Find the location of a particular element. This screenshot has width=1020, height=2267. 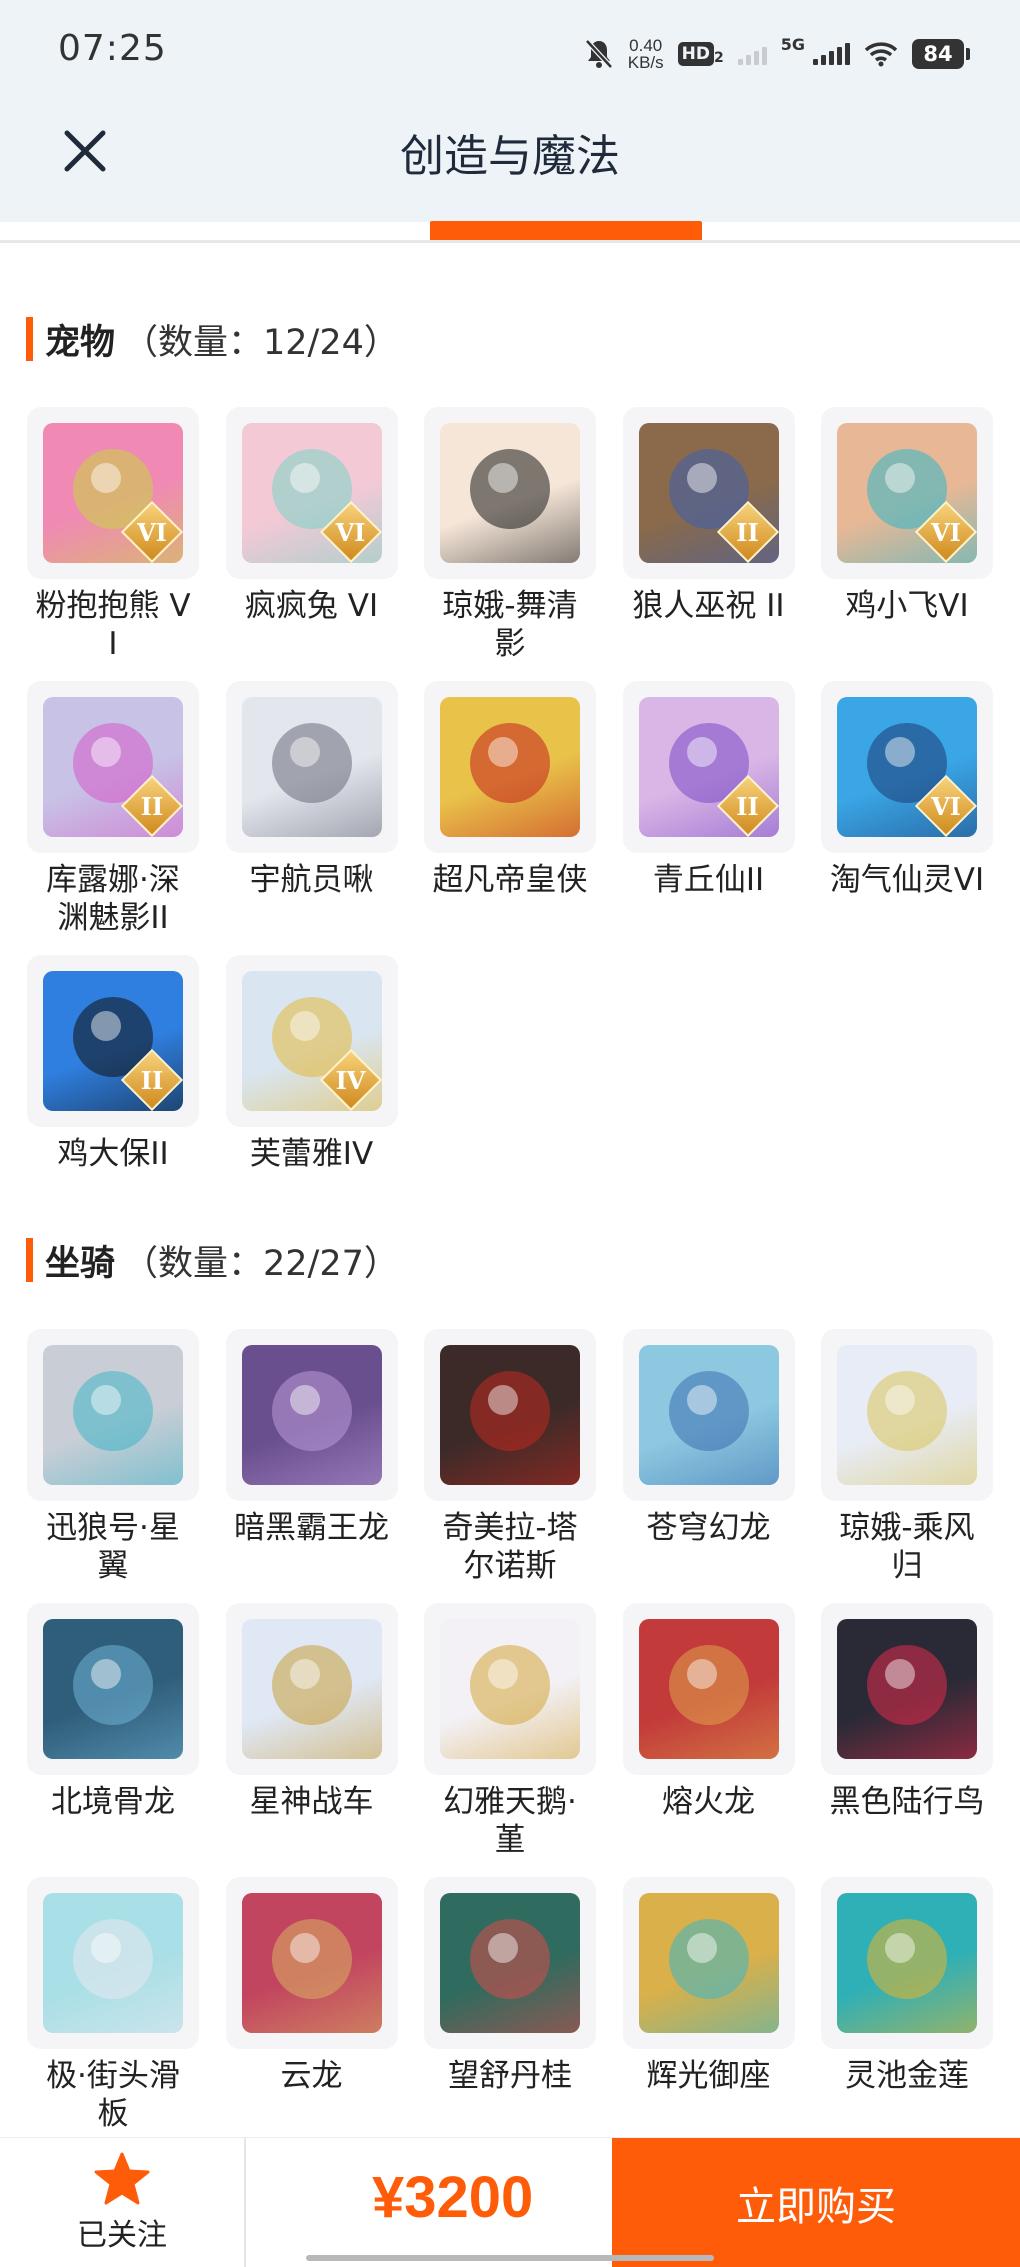

item-name: 库露娜·深渊魅影II is located at coordinates (113, 899).